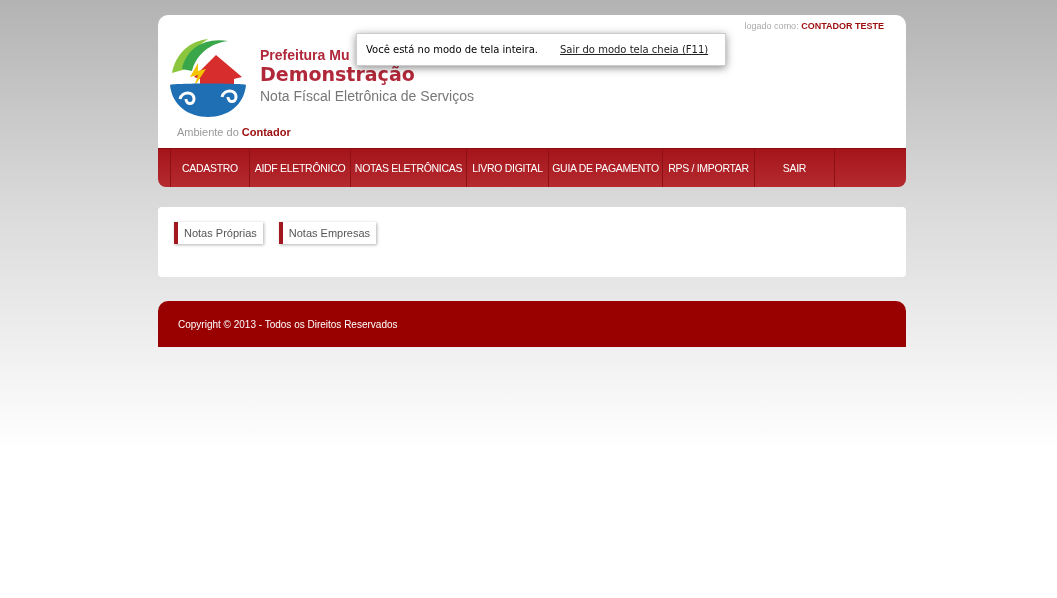 The height and width of the screenshot is (598, 1057). Describe the element at coordinates (408, 168) in the screenshot. I see `nav-item: NOTAS ELETRÔNICAS` at that location.